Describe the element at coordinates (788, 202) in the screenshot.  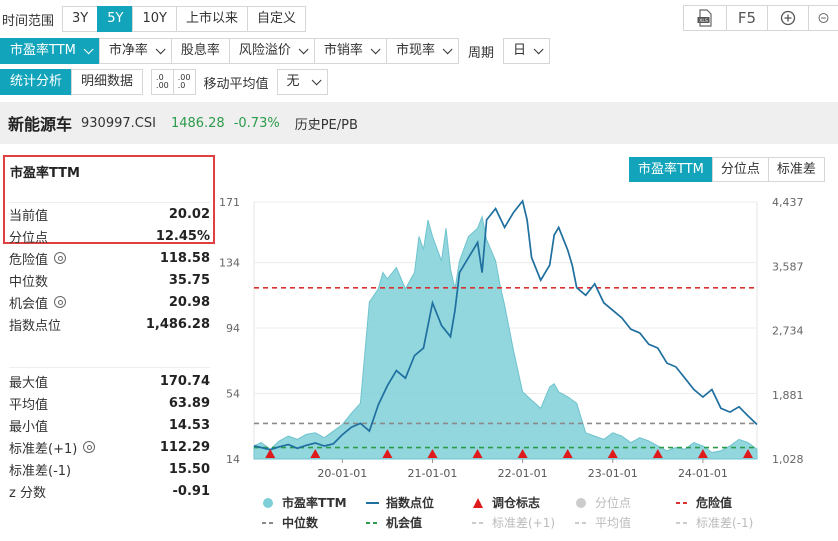
I see `right-axis-tick-label: 4,437` at that location.